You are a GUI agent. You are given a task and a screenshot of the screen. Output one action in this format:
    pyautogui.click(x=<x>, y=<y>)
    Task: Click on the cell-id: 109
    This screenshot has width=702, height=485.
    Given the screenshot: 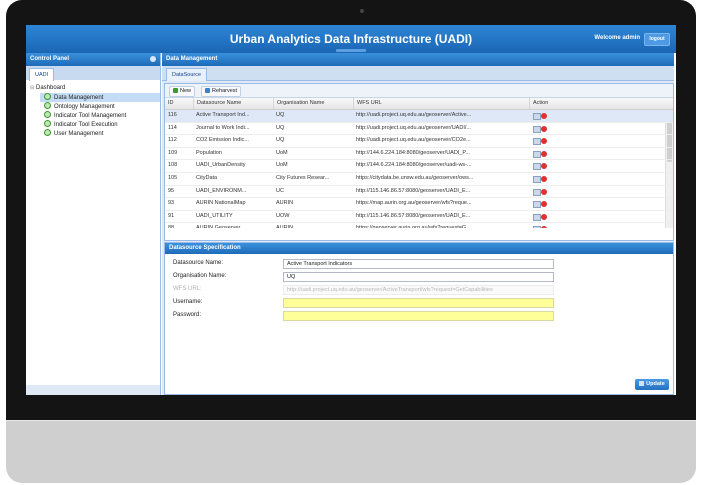 What is the action you would take?
    pyautogui.click(x=173, y=152)
    